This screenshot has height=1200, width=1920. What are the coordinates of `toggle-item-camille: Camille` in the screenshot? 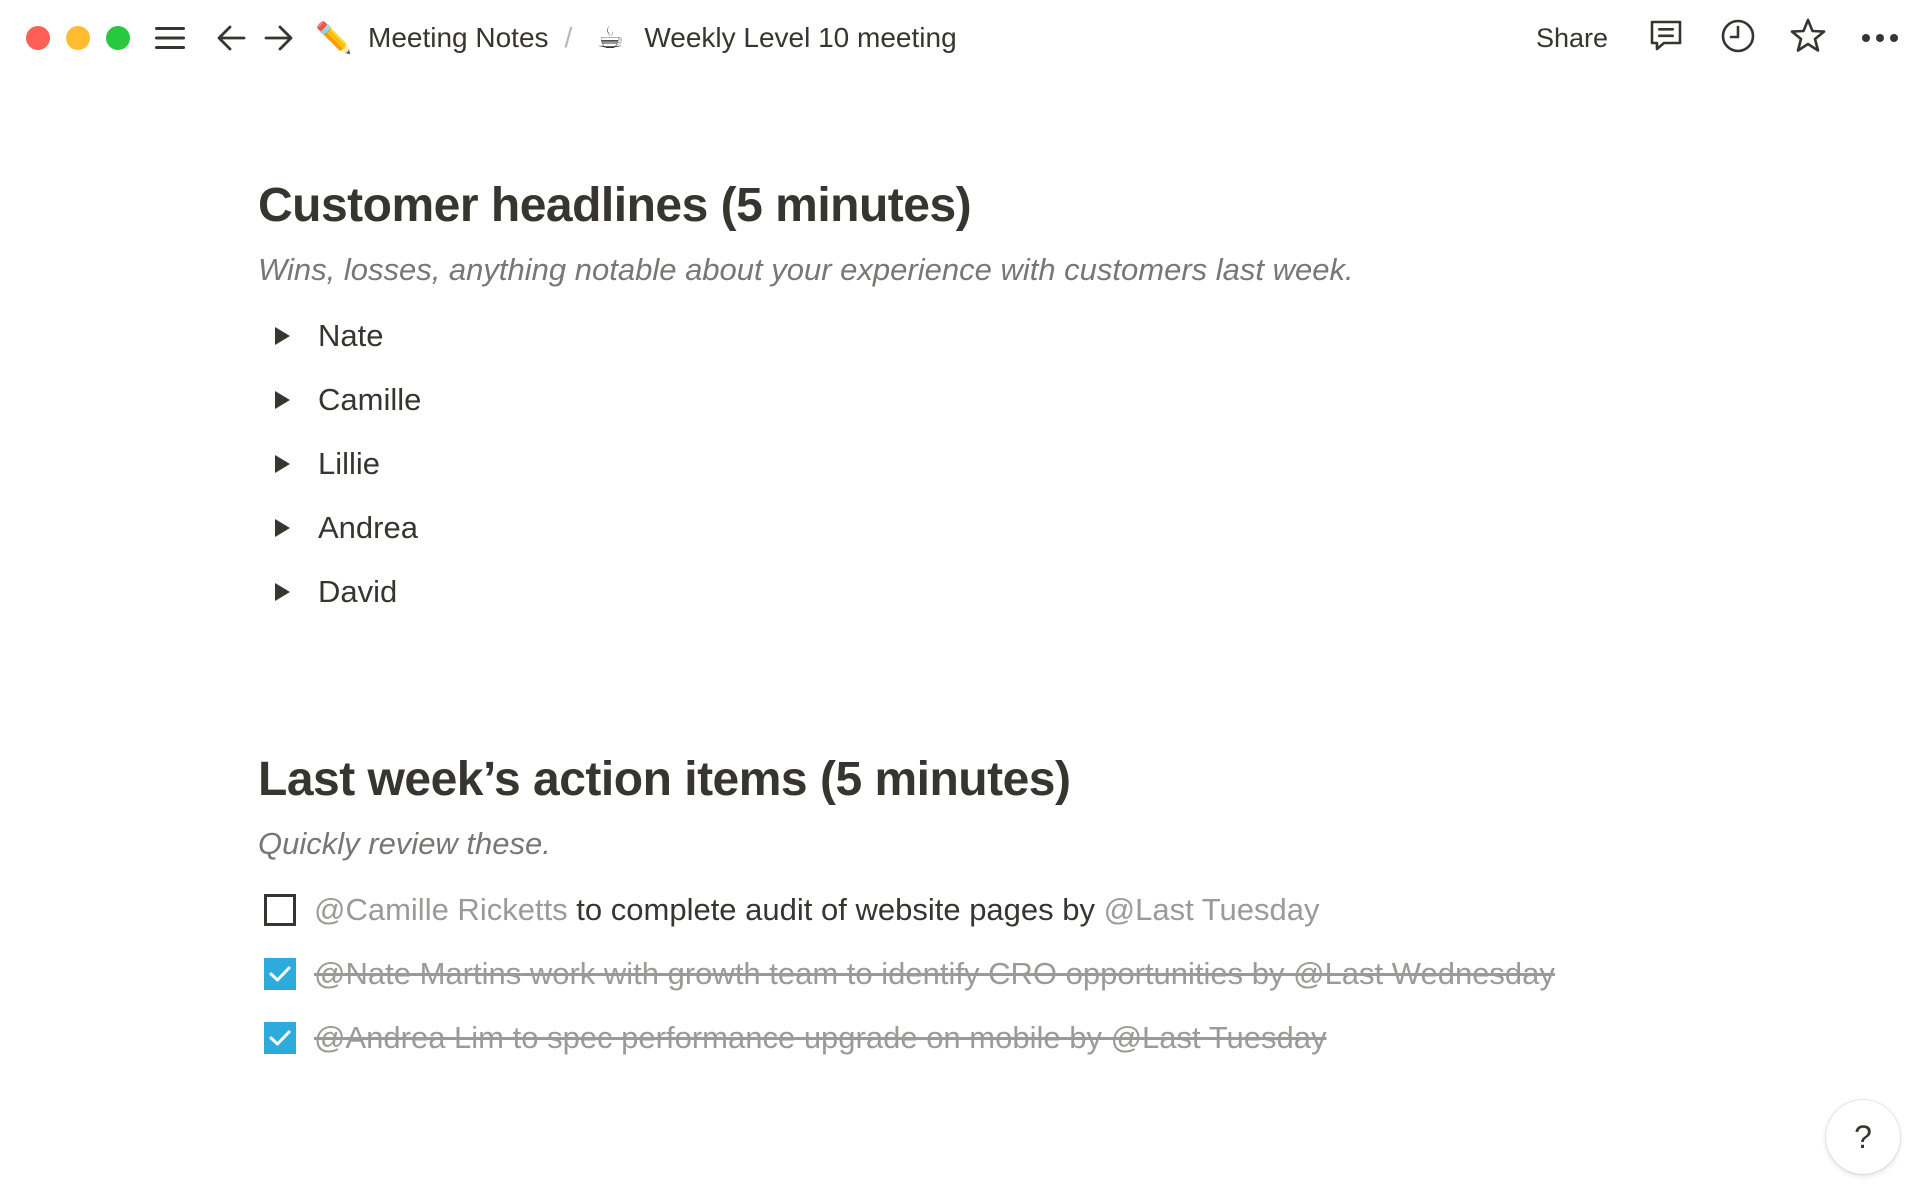 It's located at (958, 400).